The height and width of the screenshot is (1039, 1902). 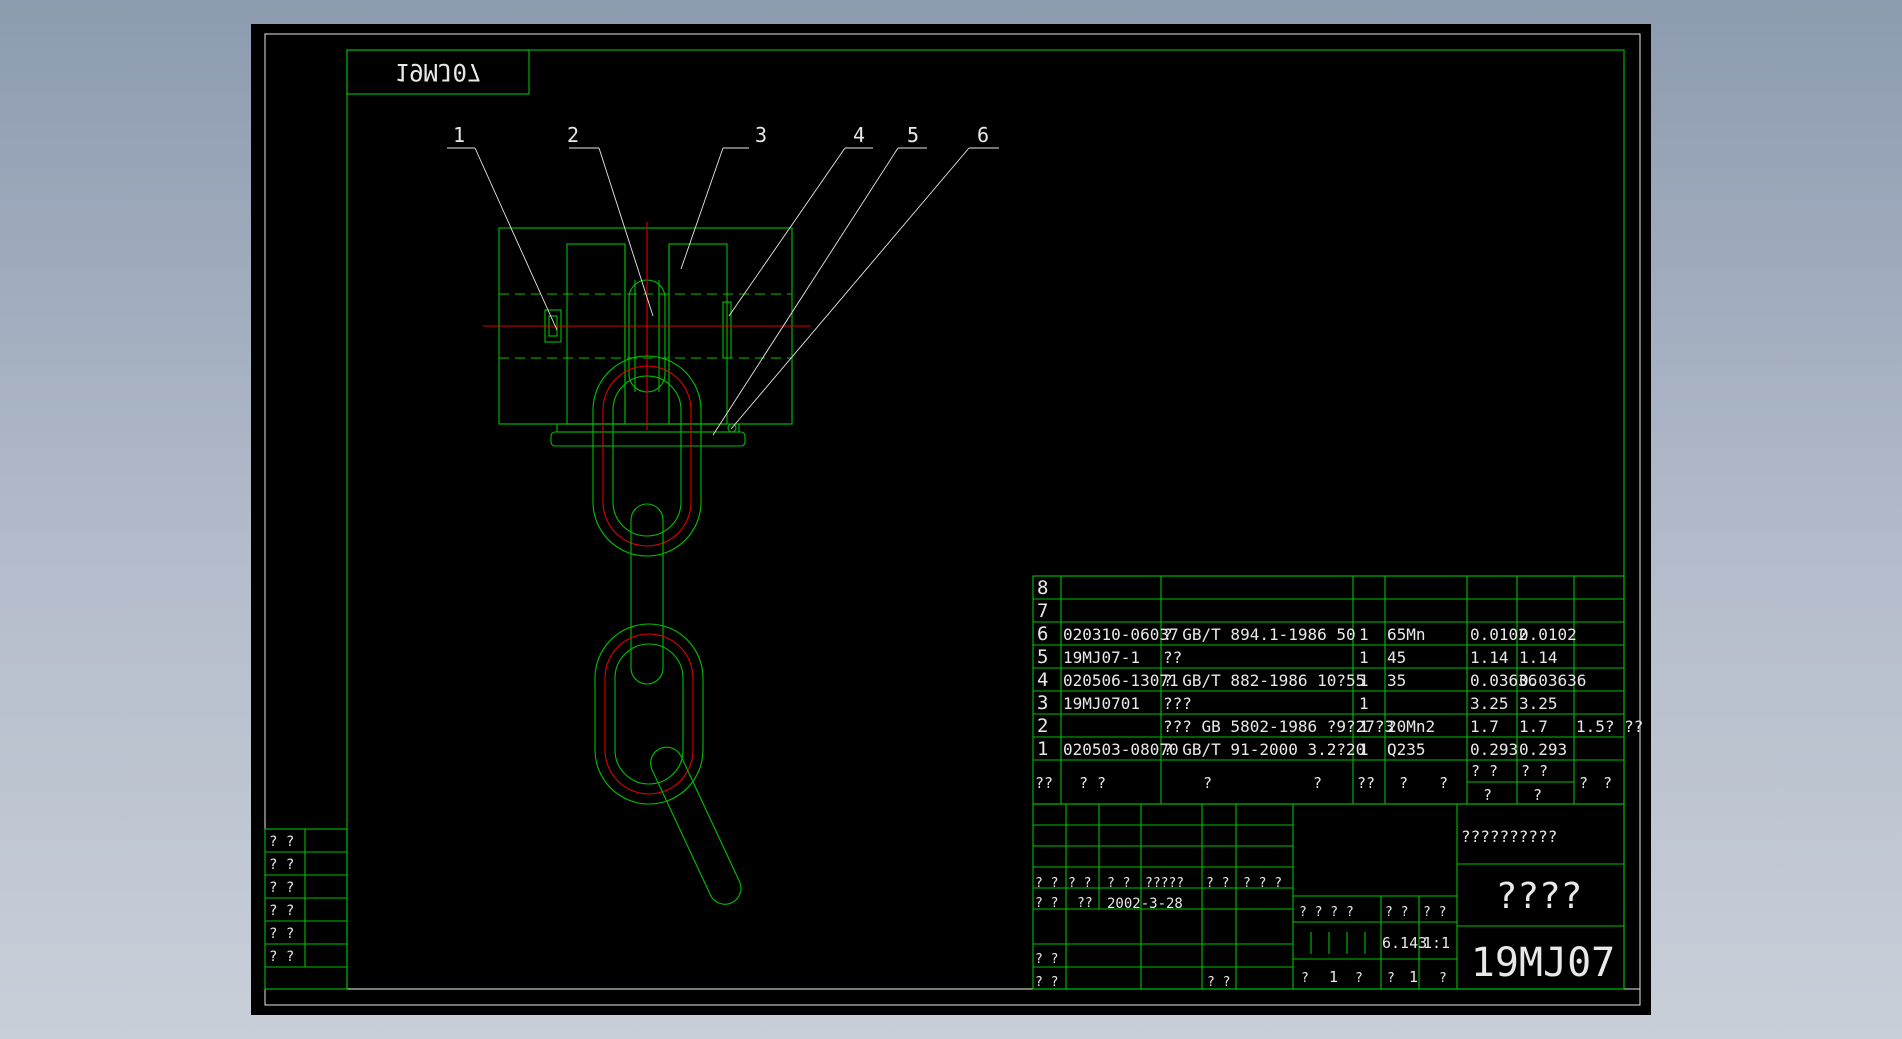 I want to click on bom-cell-note: 1.5? ??, so click(x=1609, y=726).